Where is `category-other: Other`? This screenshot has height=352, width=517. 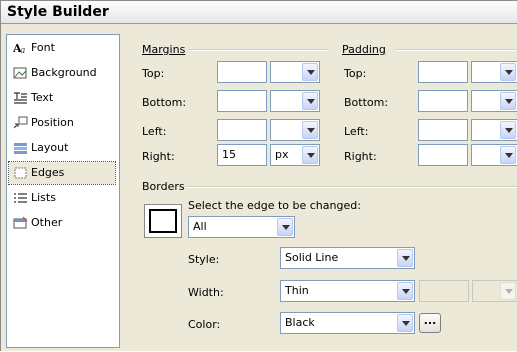
category-other: Other is located at coordinates (62, 223).